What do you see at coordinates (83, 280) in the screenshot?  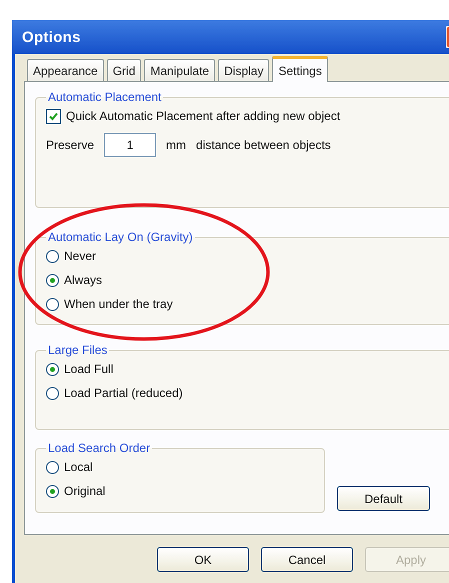 I see `radio-label: Always` at bounding box center [83, 280].